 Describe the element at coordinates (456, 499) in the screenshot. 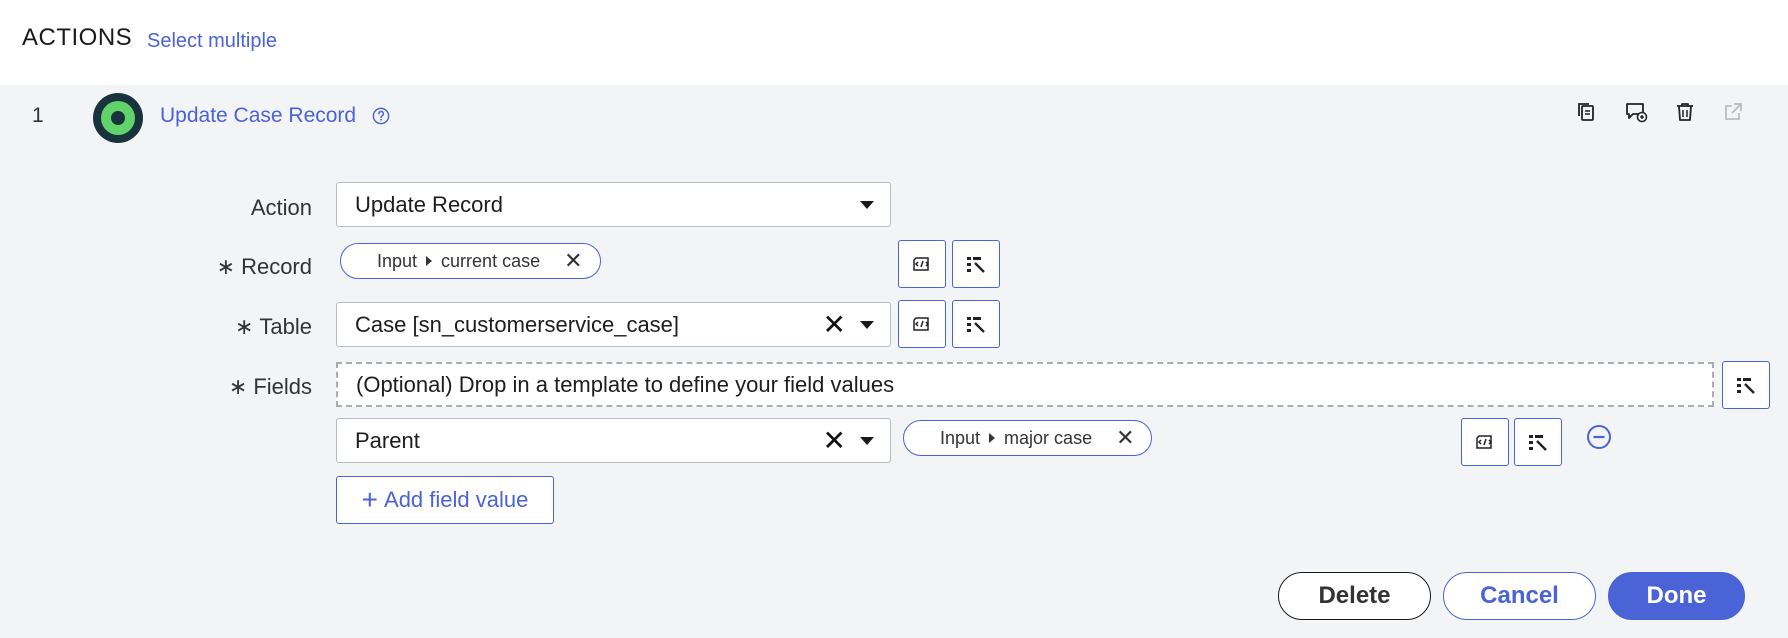

I see `add-field-value-label: Add field value` at that location.